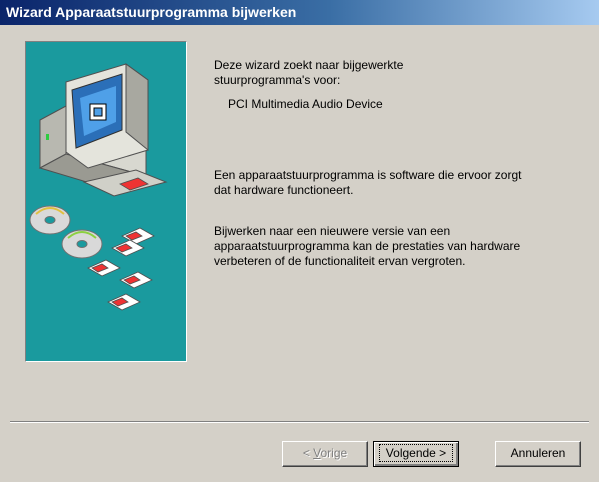  I want to click on previous-button: < Vorige, so click(325, 454).